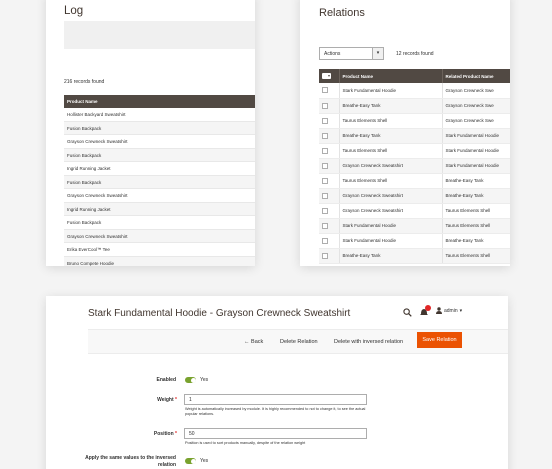 The width and height of the screenshot is (552, 469). I want to click on checkbox-dropdown-icon, so click(326, 76).